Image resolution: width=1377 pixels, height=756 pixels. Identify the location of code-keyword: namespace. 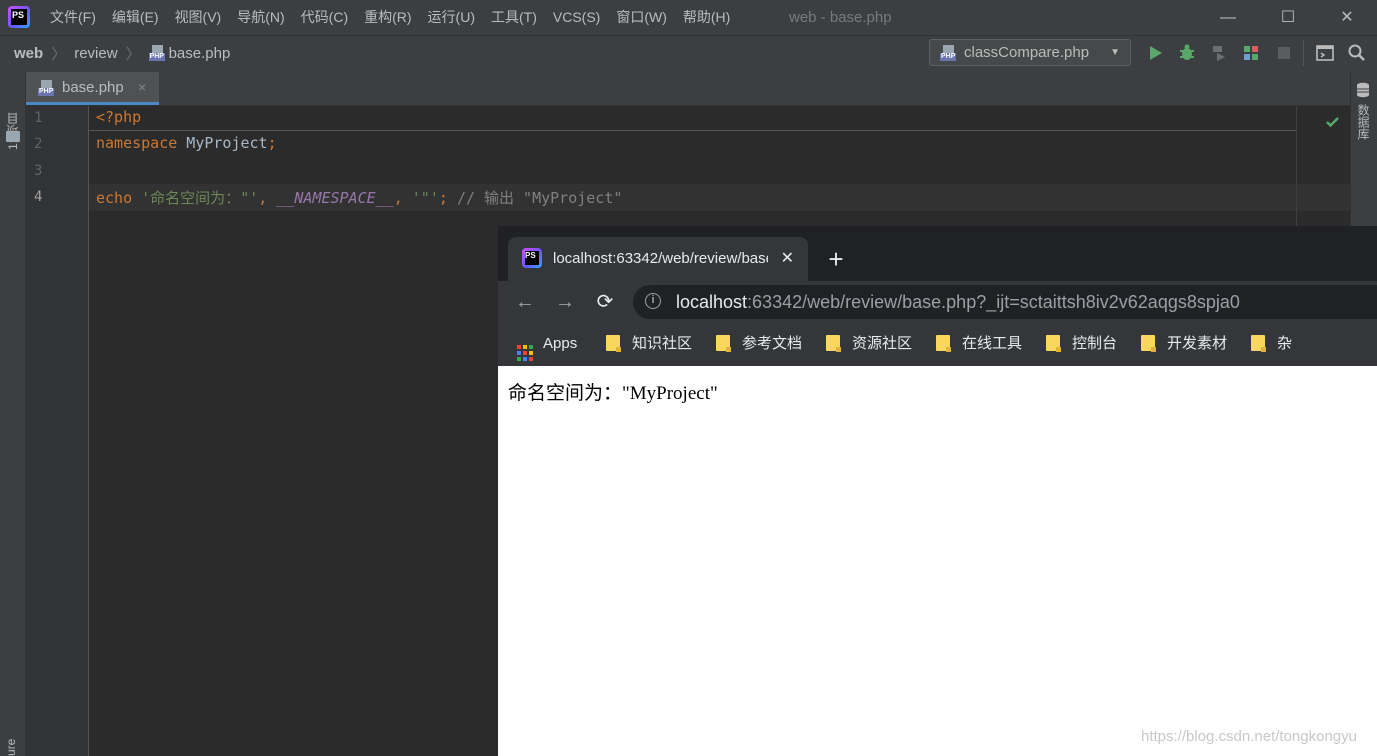
(137, 143).